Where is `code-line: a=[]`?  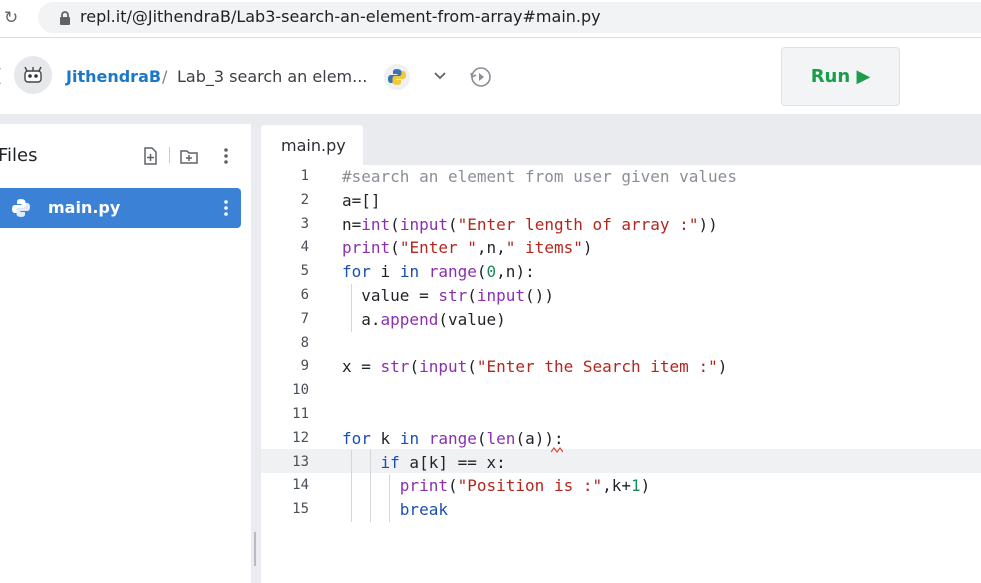 code-line: a=[] is located at coordinates (539, 201).